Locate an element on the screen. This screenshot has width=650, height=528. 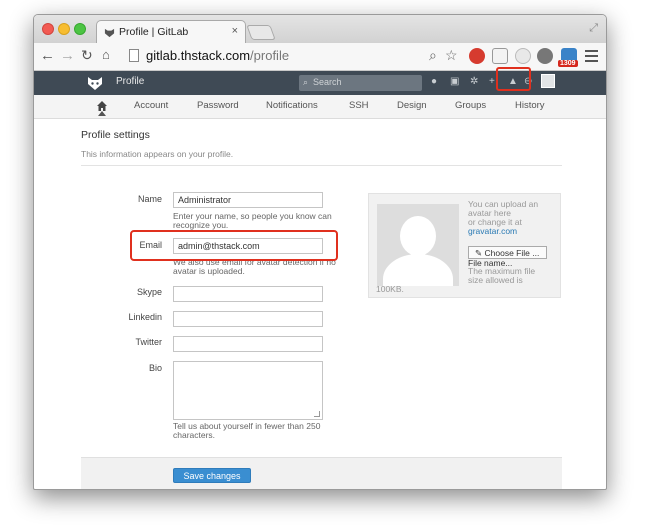
resize-grip-icon is located at coordinates (317, 414).